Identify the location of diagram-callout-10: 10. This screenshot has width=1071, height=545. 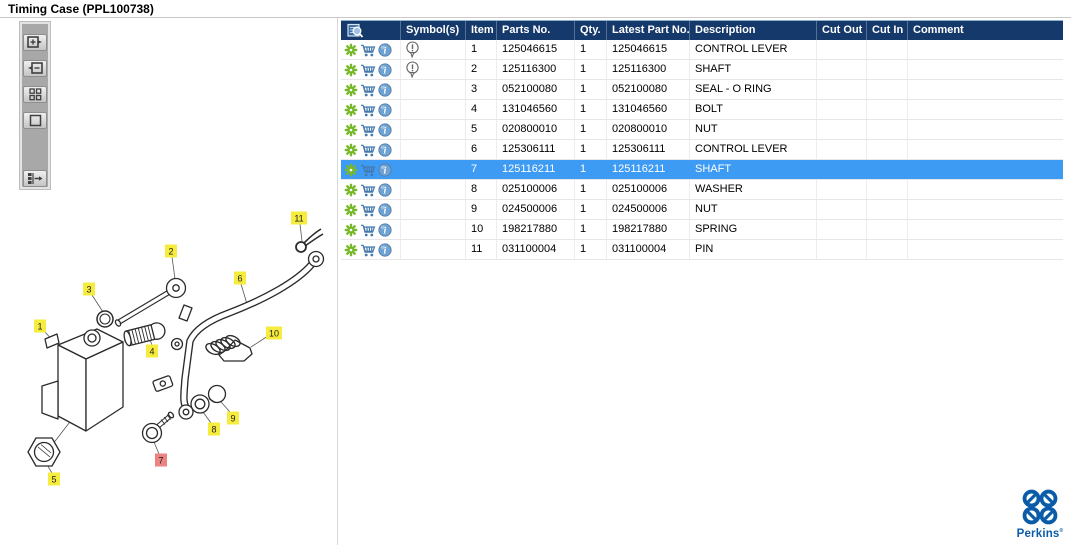
(274, 333).